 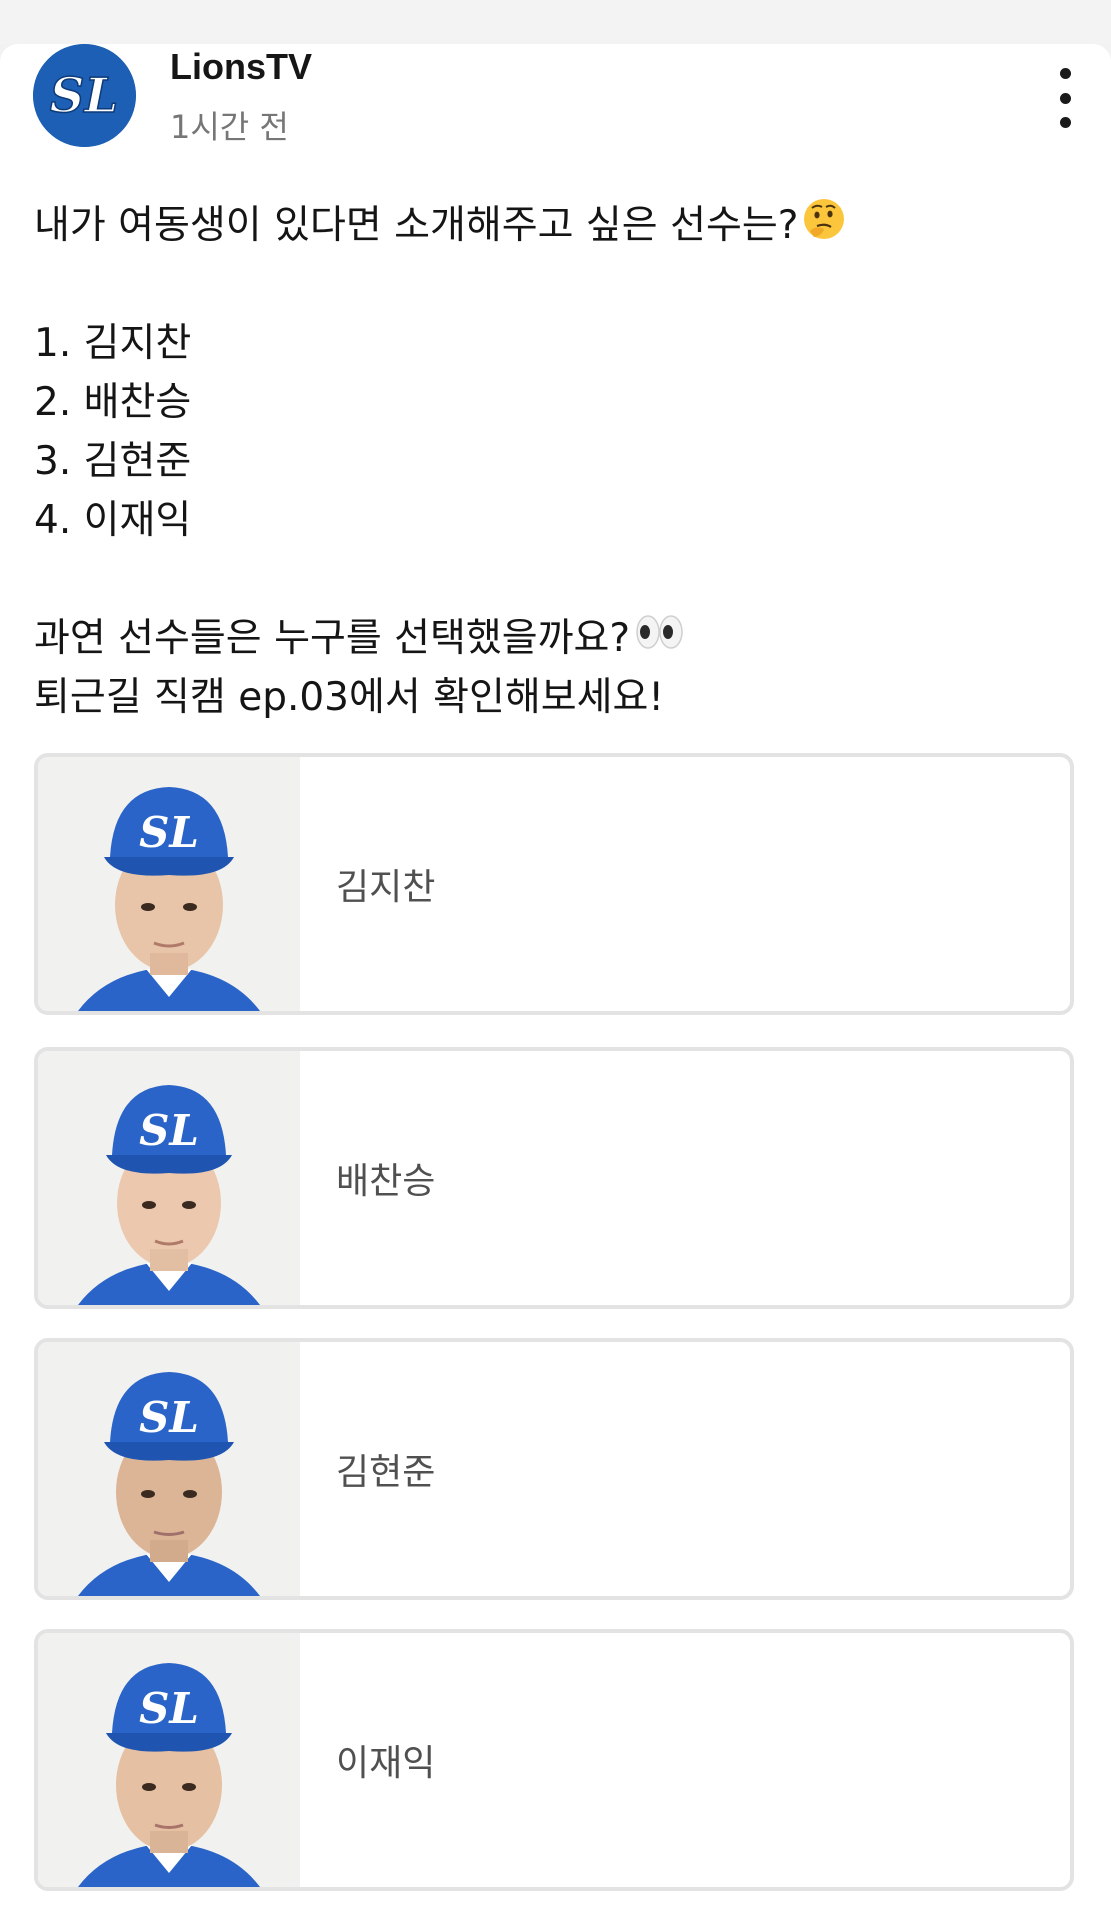 What do you see at coordinates (824, 227) in the screenshot?
I see `thinking-face-icon` at bounding box center [824, 227].